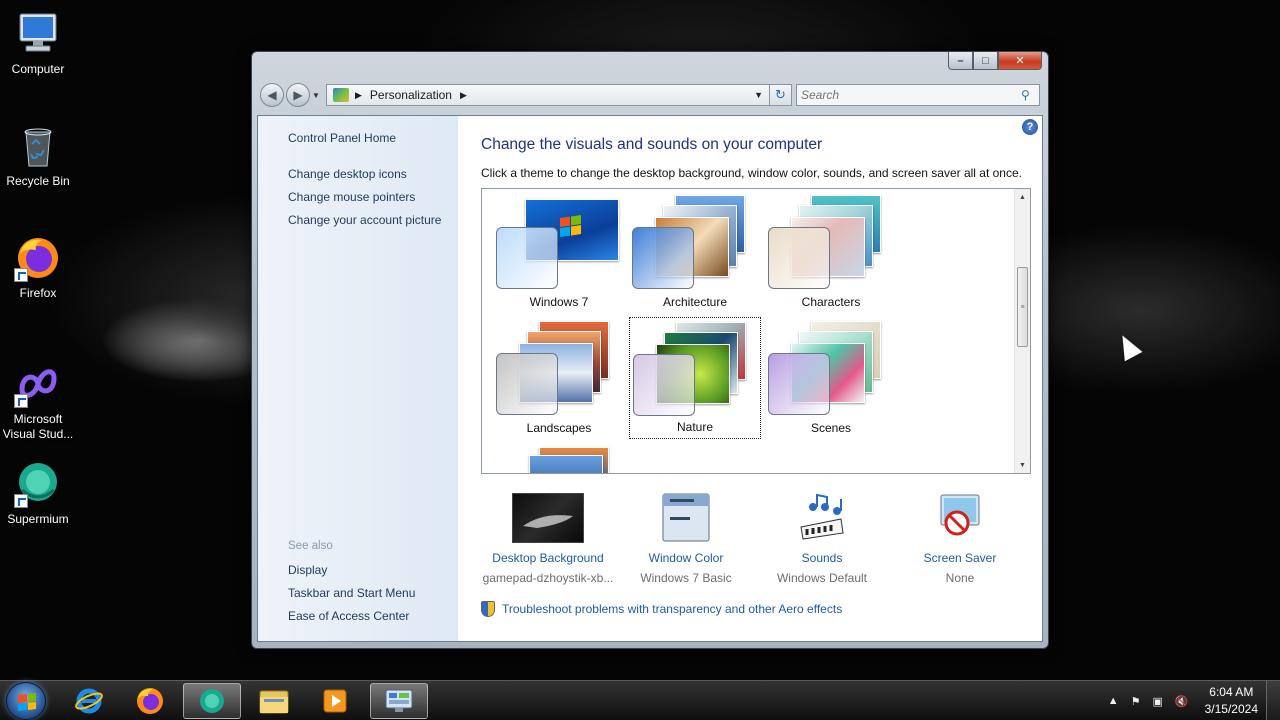 The height and width of the screenshot is (720, 1280). I want to click on link-taskbar-start-menu: Taskbar and Start Menu, so click(351, 593).